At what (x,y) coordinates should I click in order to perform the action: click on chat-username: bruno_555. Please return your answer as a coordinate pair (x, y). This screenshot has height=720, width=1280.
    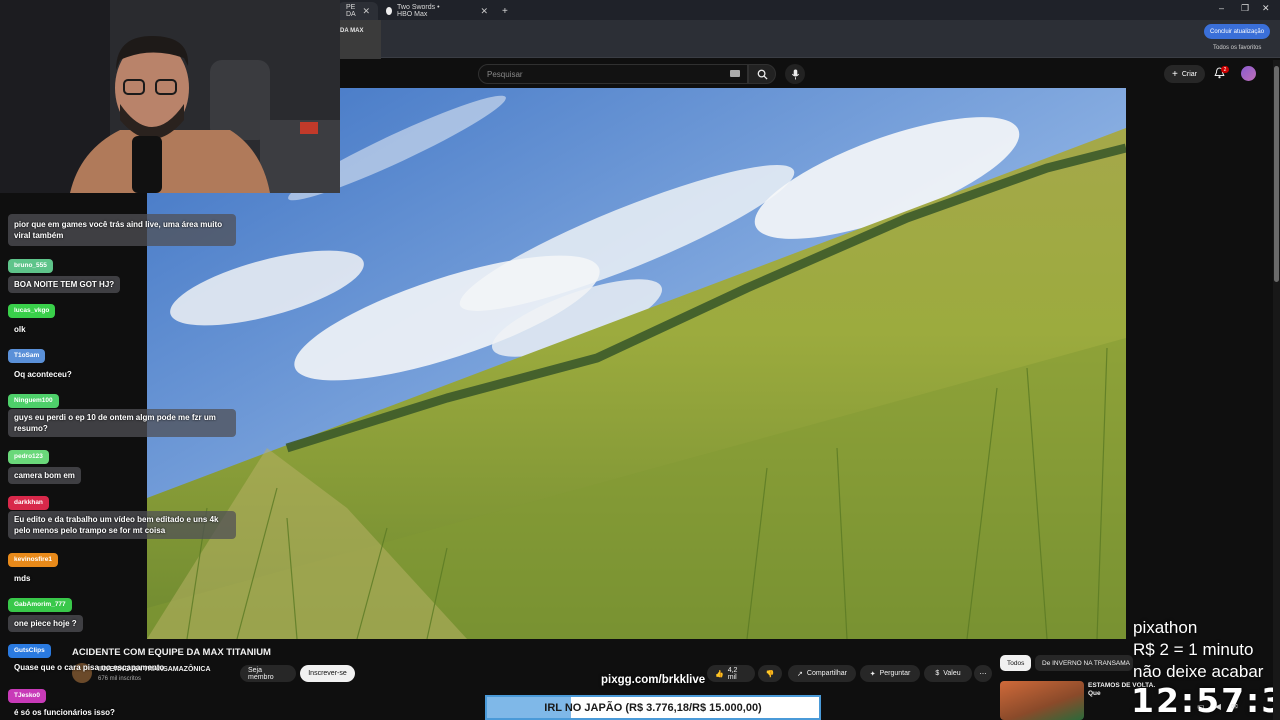
    Looking at the image, I should click on (30, 266).